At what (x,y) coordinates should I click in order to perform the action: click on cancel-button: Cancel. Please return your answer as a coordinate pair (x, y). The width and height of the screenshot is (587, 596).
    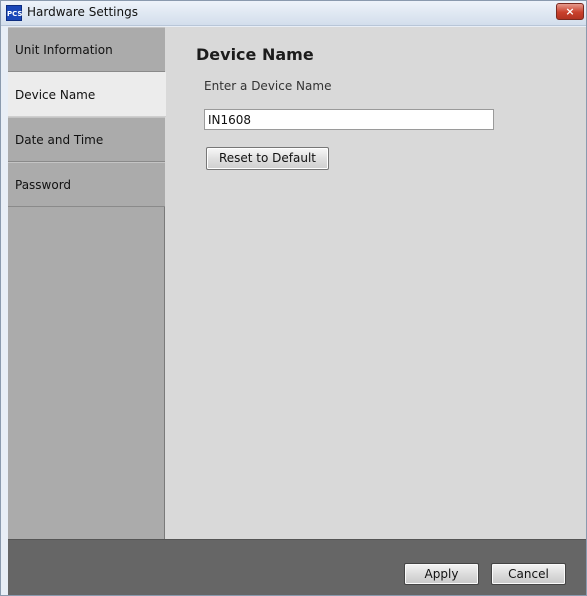
    Looking at the image, I should click on (528, 574).